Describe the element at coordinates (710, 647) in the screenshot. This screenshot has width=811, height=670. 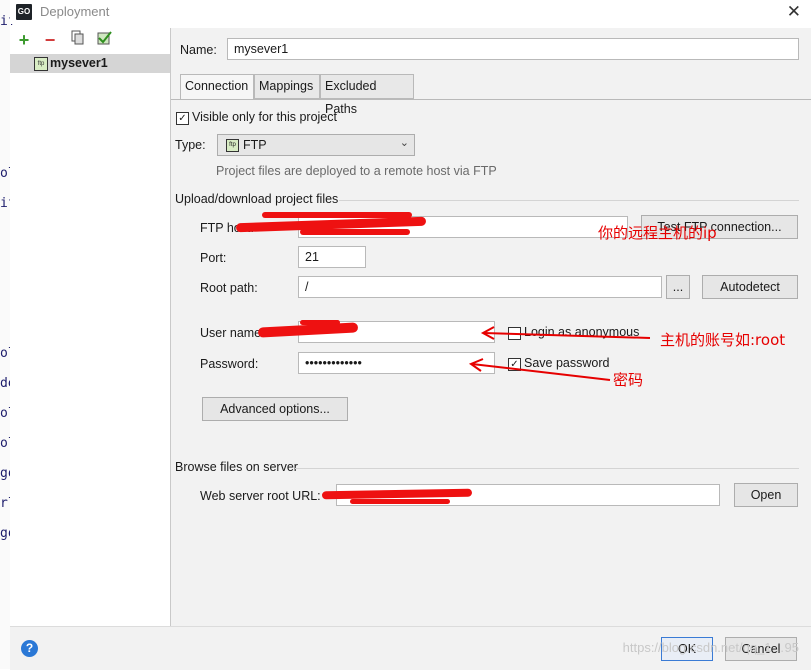
I see `watermark: https://blog.csdn.net/qq_1…95` at that location.